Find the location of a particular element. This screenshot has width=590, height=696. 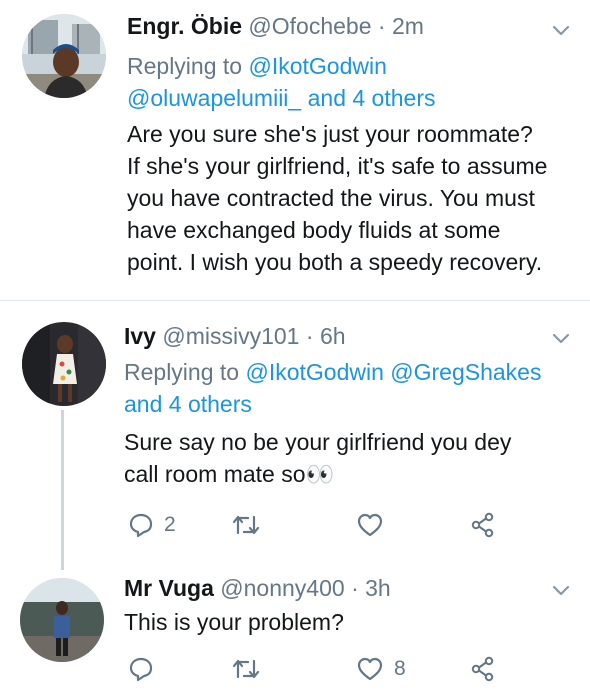

mention-link: @oluwapelumiii_ is located at coordinates (214, 98).